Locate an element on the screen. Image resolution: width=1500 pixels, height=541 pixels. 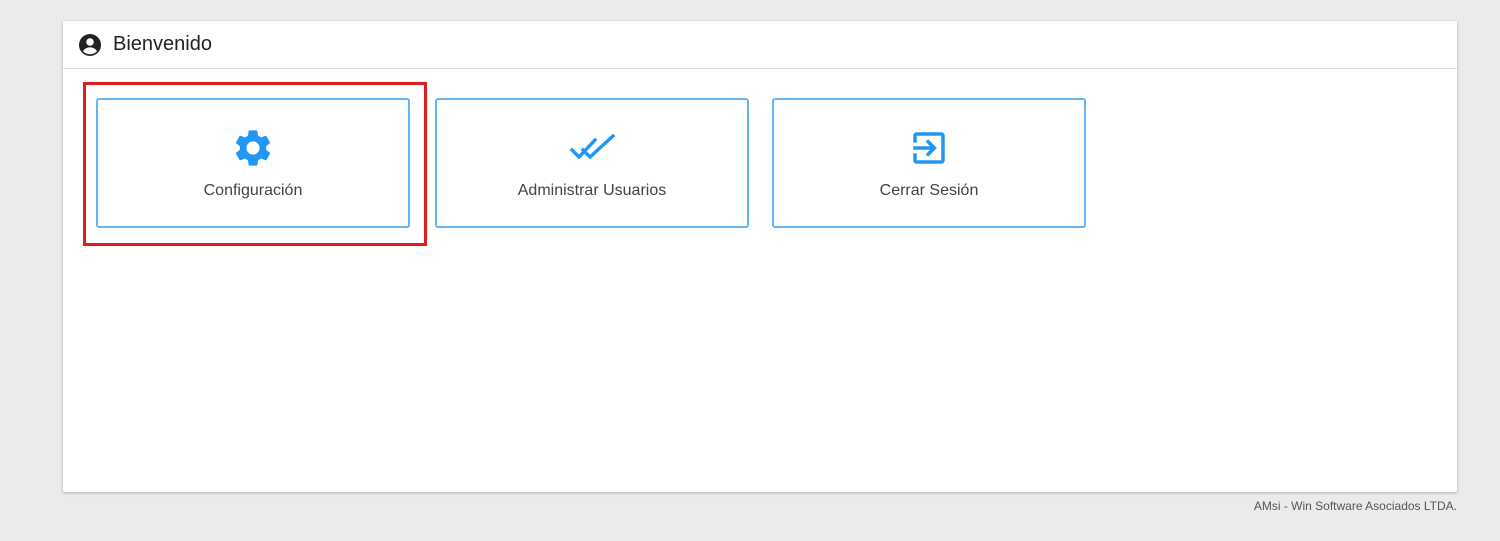
account-circle-icon is located at coordinates (90, 45).